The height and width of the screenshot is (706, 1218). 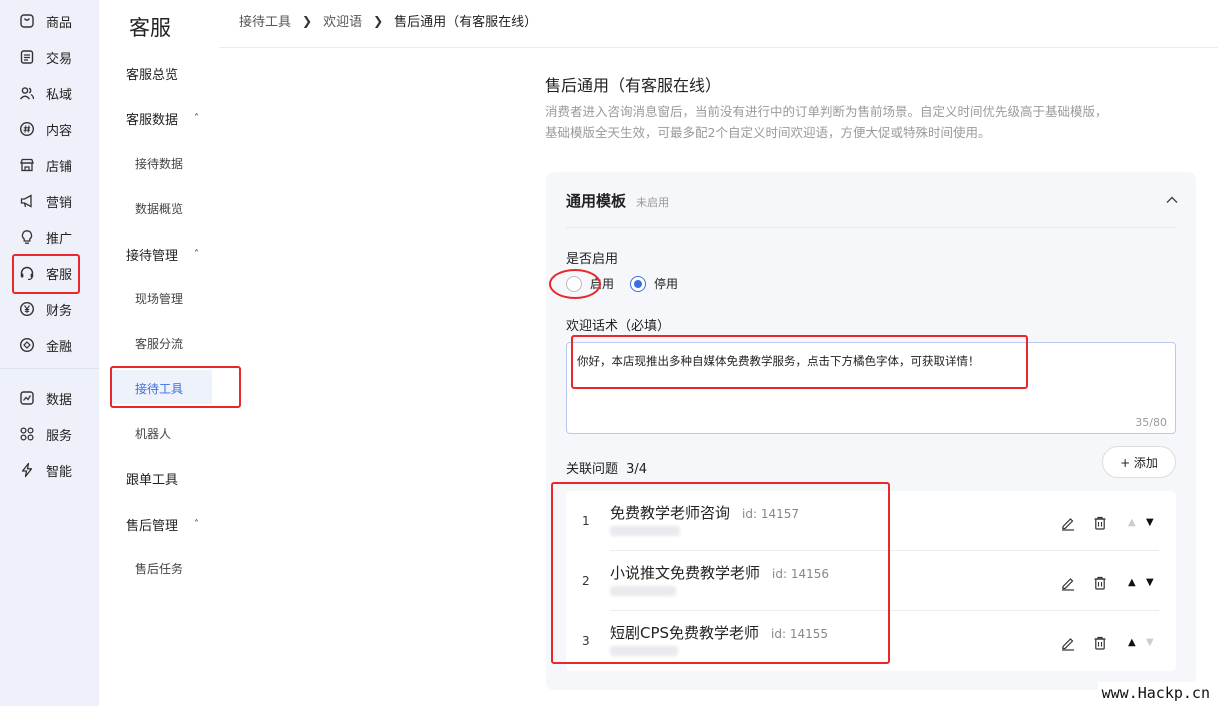 I want to click on bulb-icon, so click(x=27, y=237).